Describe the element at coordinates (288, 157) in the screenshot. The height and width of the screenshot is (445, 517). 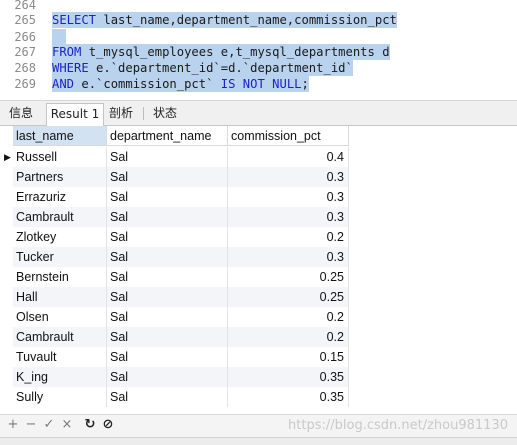
I see `cell-commission-pct: 0.4` at that location.